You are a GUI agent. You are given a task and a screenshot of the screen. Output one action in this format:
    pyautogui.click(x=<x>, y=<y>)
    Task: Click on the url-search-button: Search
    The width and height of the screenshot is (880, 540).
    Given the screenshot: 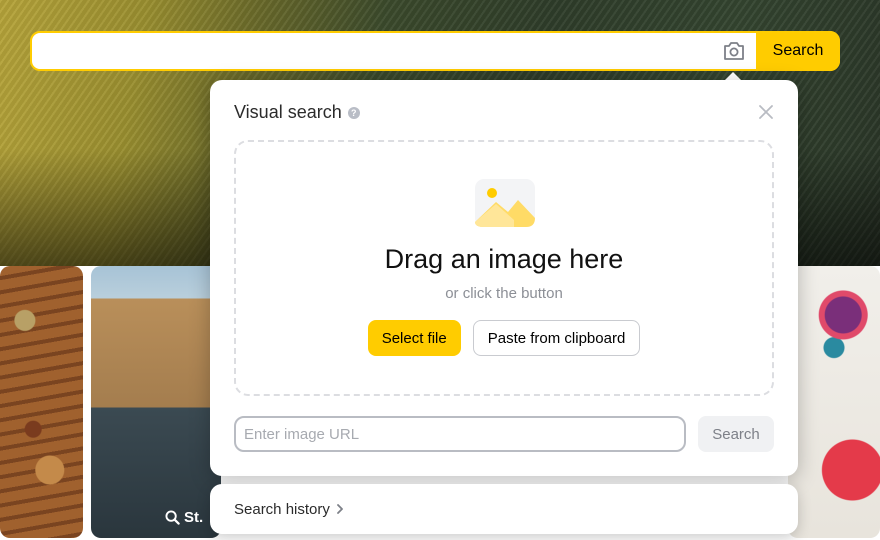 What is the action you would take?
    pyautogui.click(x=736, y=434)
    